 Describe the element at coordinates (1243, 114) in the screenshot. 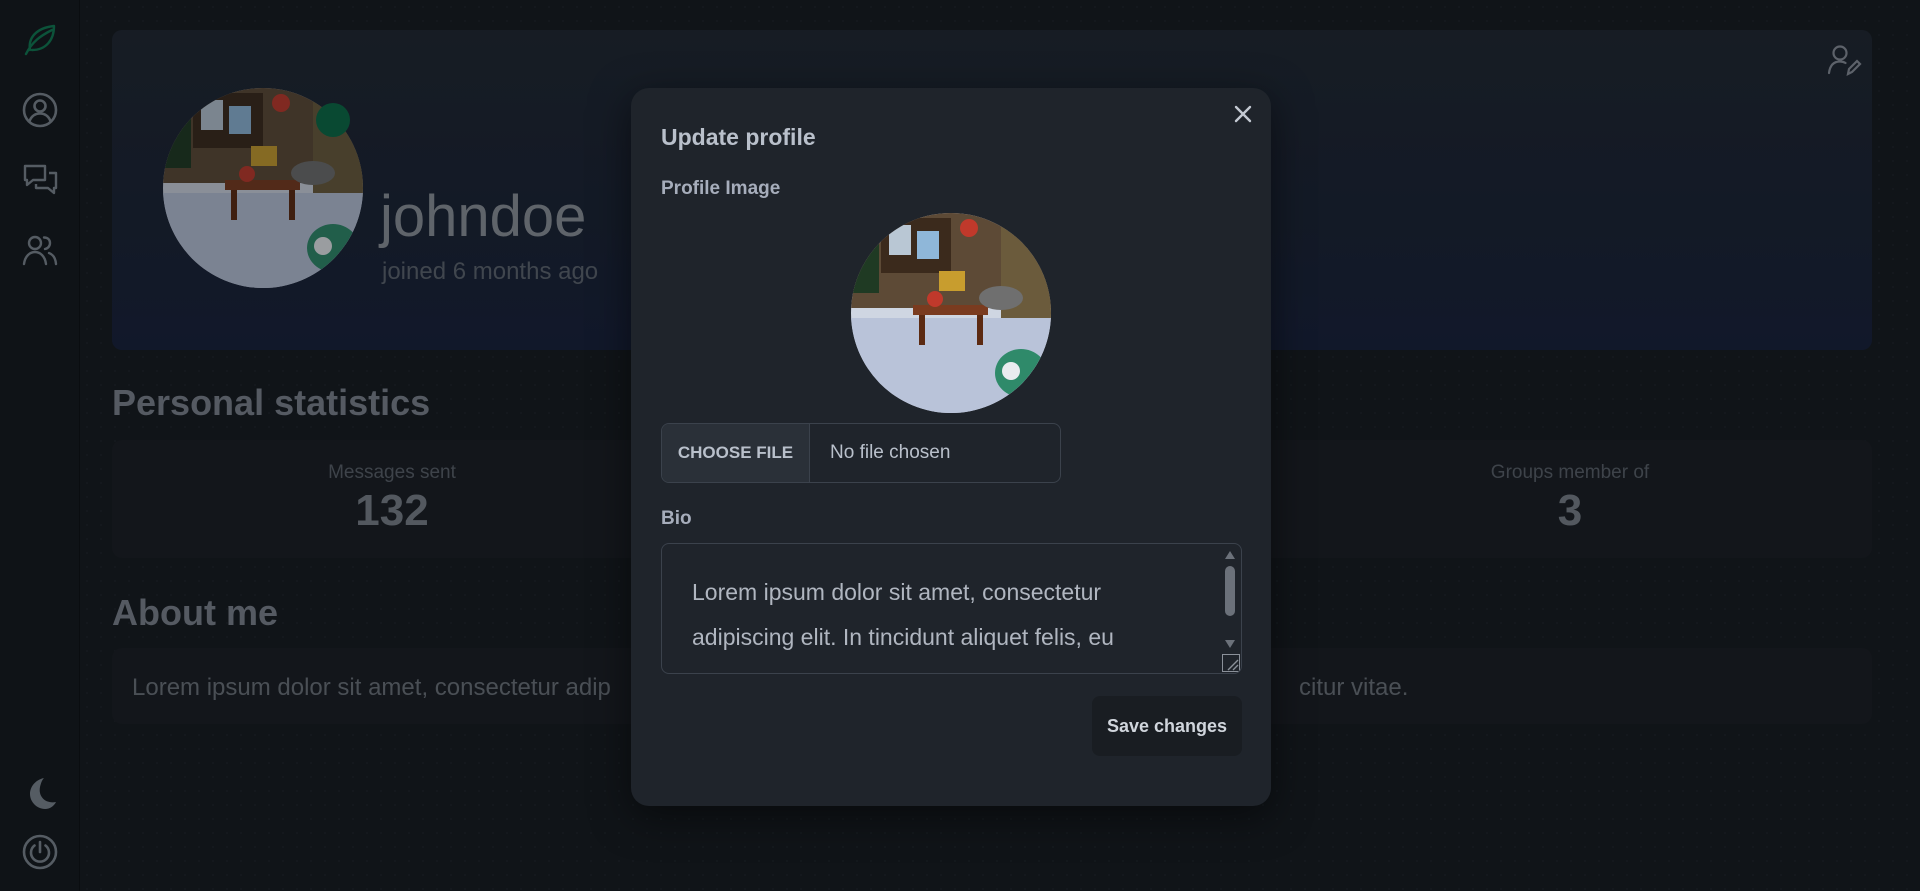

I see `close-icon` at that location.